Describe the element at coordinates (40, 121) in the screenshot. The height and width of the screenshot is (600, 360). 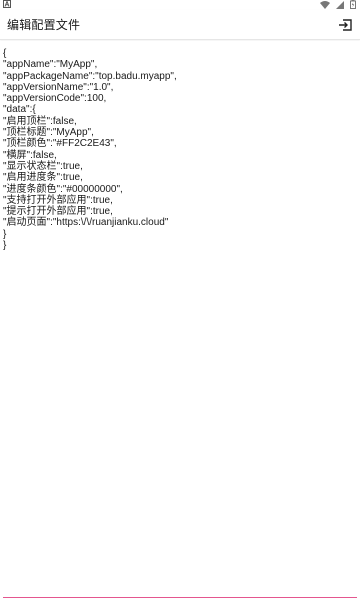
I see `editor-line: "启用顶栏":false,` at that location.